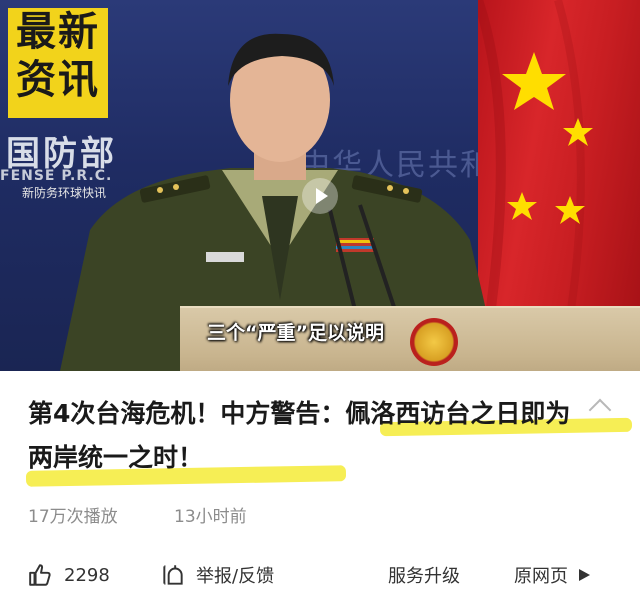 The width and height of the screenshot is (640, 611). I want to click on service-upgrade-link: 服务升级, so click(424, 575).